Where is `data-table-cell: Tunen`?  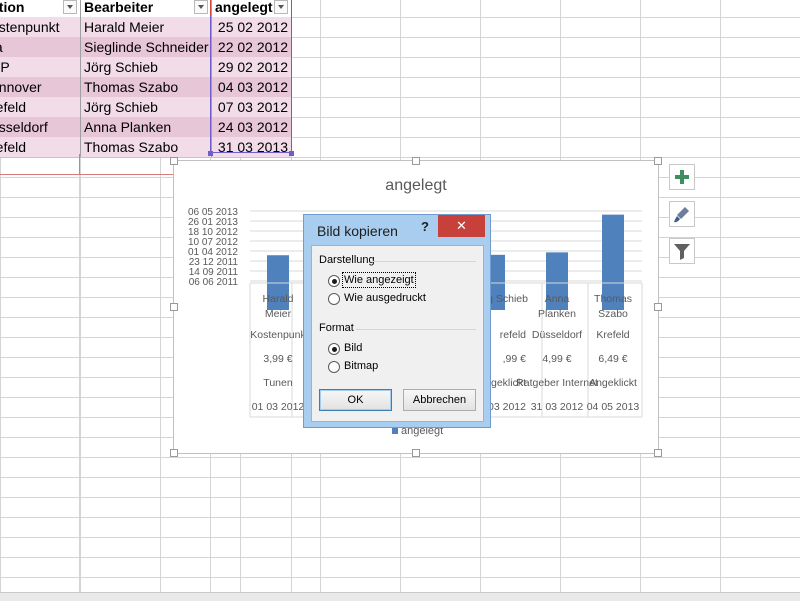
data-table-cell: Tunen is located at coordinates (278, 383).